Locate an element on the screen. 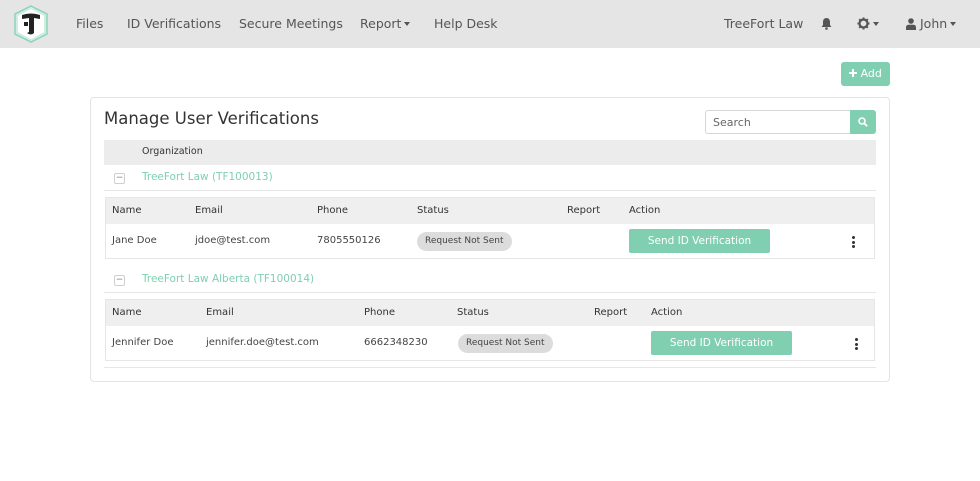  organization-group-row: − TreeFort Law Alberta (TF100014) is located at coordinates (490, 280).